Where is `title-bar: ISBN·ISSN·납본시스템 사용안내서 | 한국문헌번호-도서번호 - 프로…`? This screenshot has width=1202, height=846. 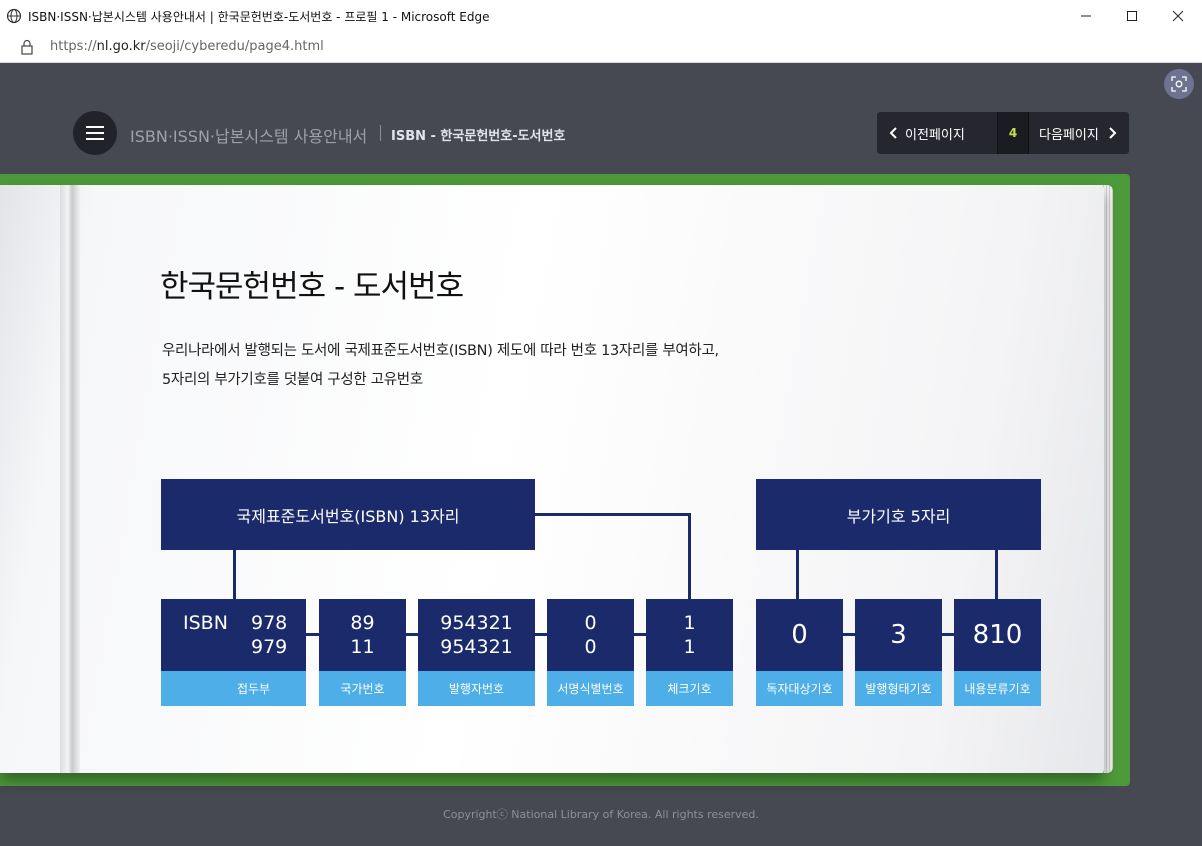
title-bar: ISBN·ISSN·납본시스템 사용안내서 | 한국문헌번호-도서번호 - 프로… is located at coordinates (601, 16).